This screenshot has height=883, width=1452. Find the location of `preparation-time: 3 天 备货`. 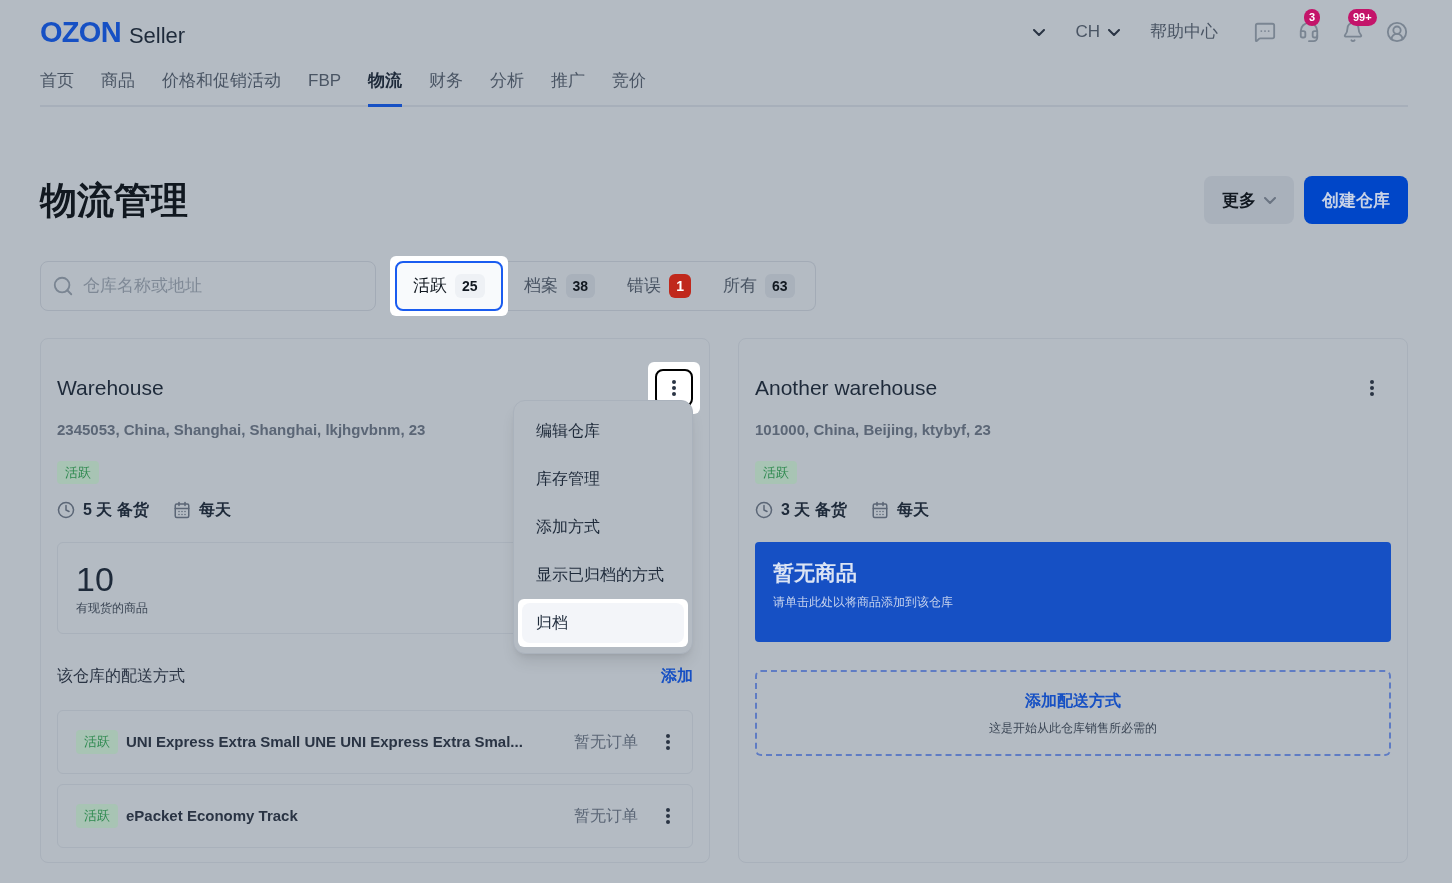

preparation-time: 3 天 备货 is located at coordinates (814, 510).